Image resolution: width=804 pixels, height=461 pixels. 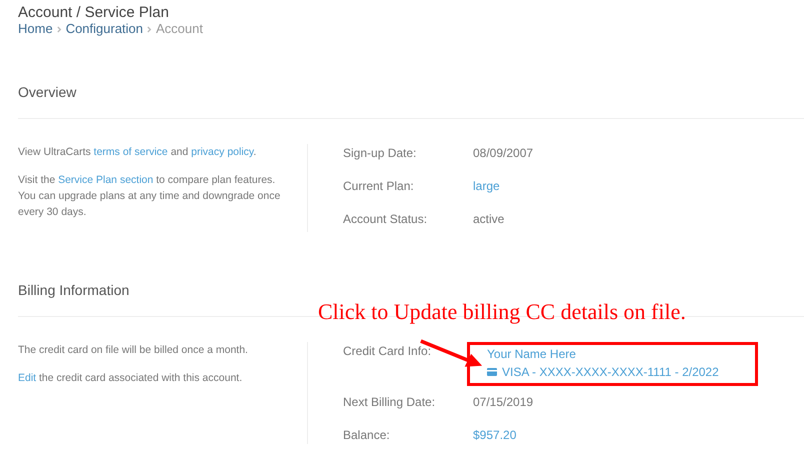 What do you see at coordinates (503, 402) in the screenshot?
I see `field-value: 07/15/2019` at bounding box center [503, 402].